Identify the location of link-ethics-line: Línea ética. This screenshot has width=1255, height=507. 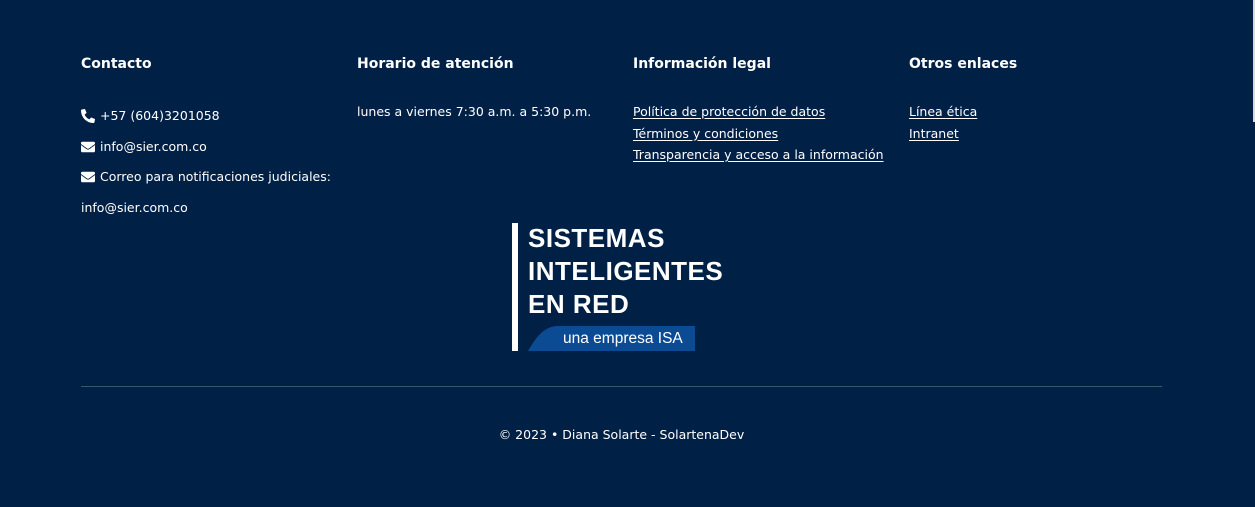
(1035, 112).